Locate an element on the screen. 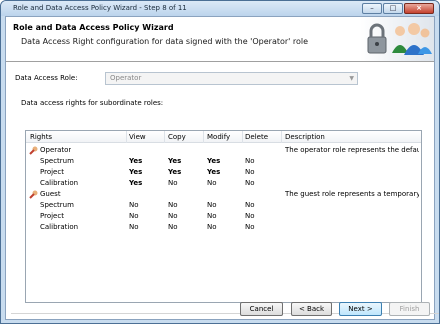 This screenshot has width=440, height=324. maximize-icon: □ is located at coordinates (393, 8).